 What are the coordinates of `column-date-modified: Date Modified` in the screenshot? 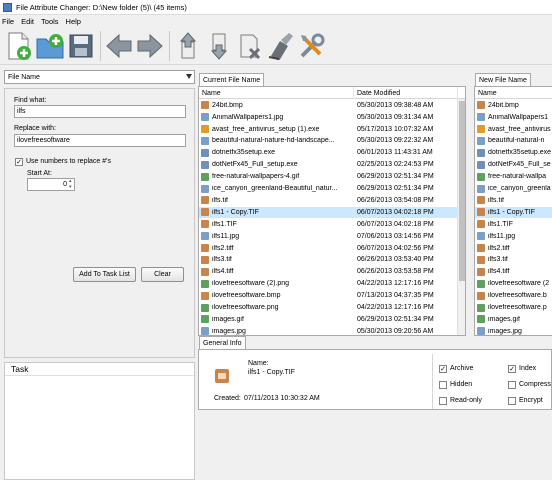 It's located at (406, 93).